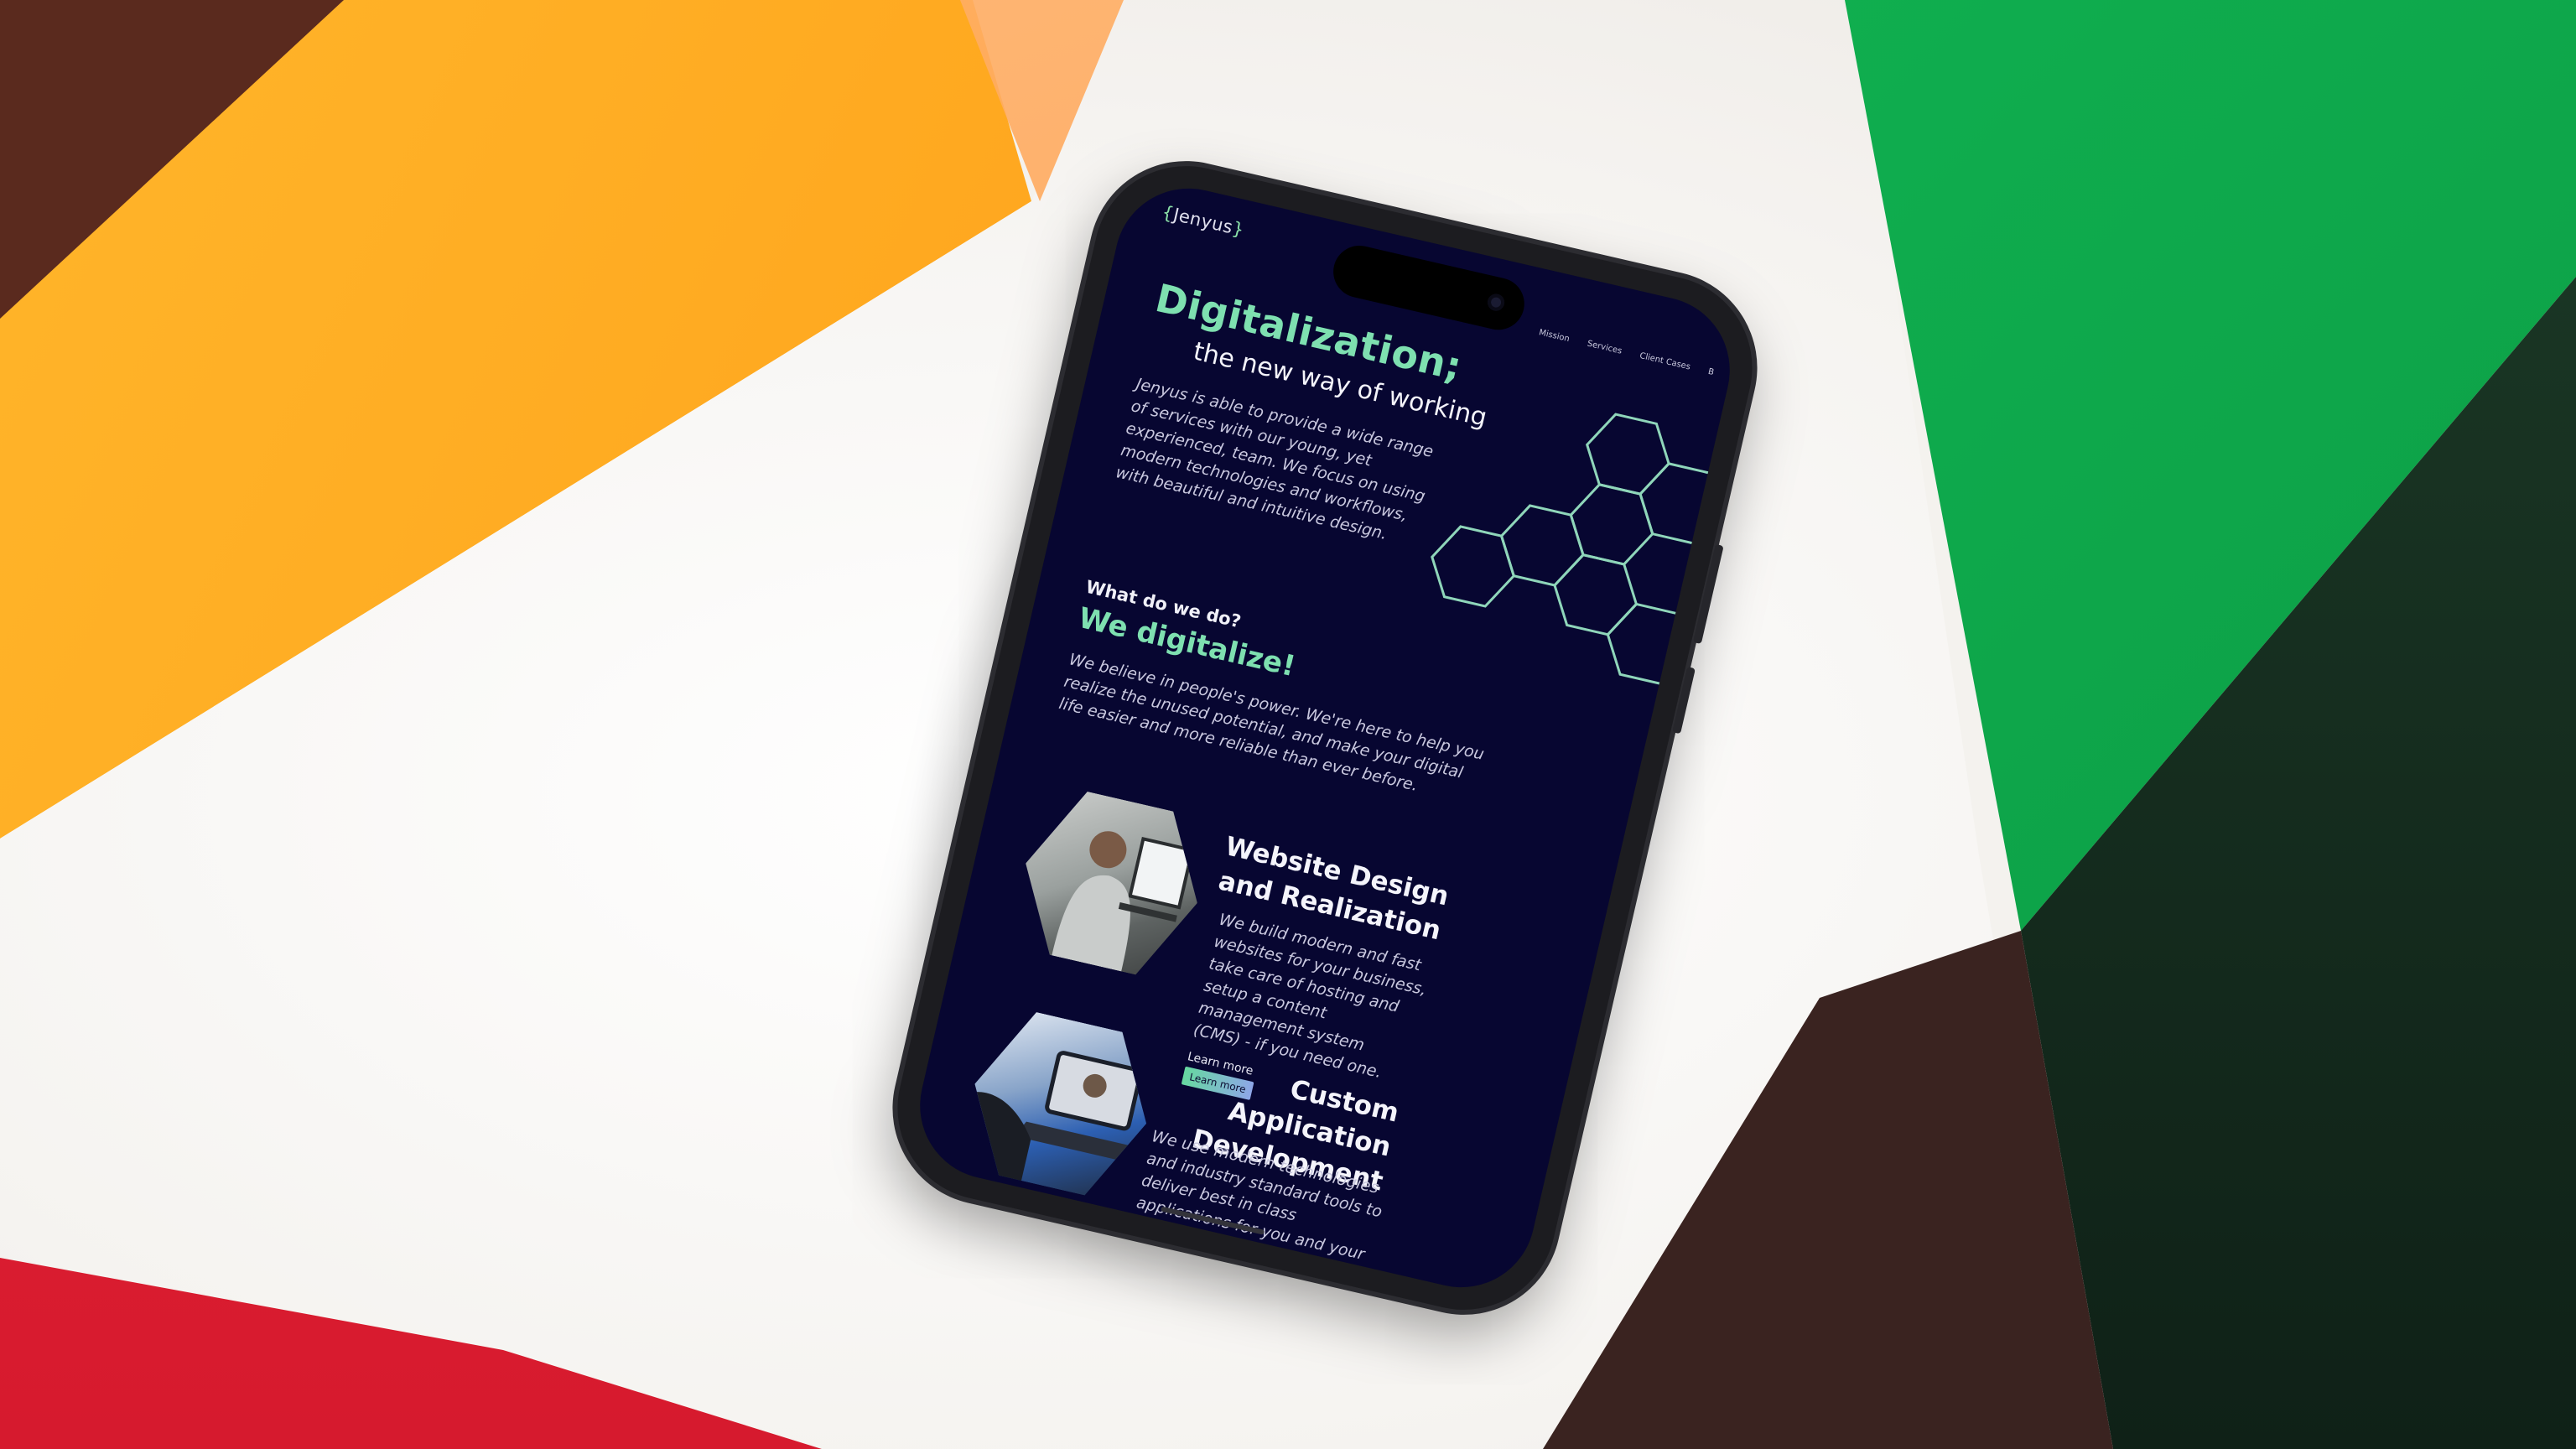  What do you see at coordinates (1554, 336) in the screenshot?
I see `nav-link-mission: Mission` at bounding box center [1554, 336].